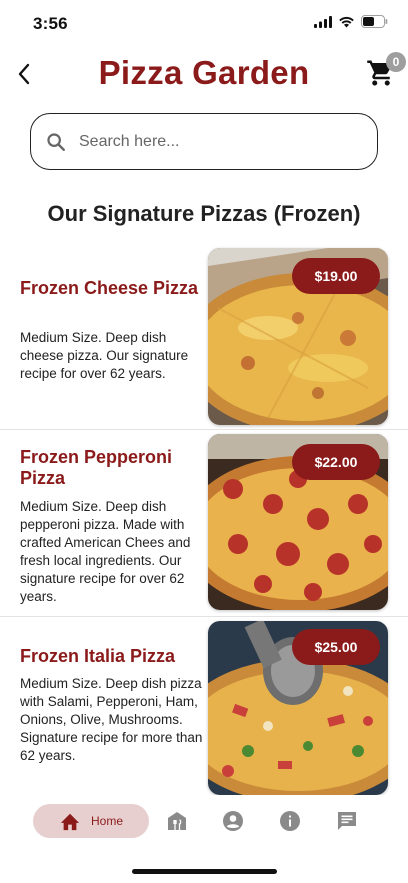  What do you see at coordinates (50, 23) in the screenshot?
I see `status-time: 3:56` at bounding box center [50, 23].